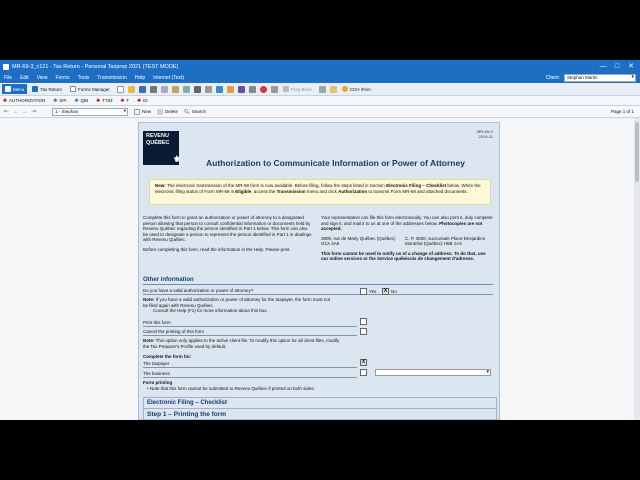 The width and height of the screenshot is (640, 480). Describe the element at coordinates (59, 101) in the screenshot. I see `tab-spi: ♣ SPI` at that location.